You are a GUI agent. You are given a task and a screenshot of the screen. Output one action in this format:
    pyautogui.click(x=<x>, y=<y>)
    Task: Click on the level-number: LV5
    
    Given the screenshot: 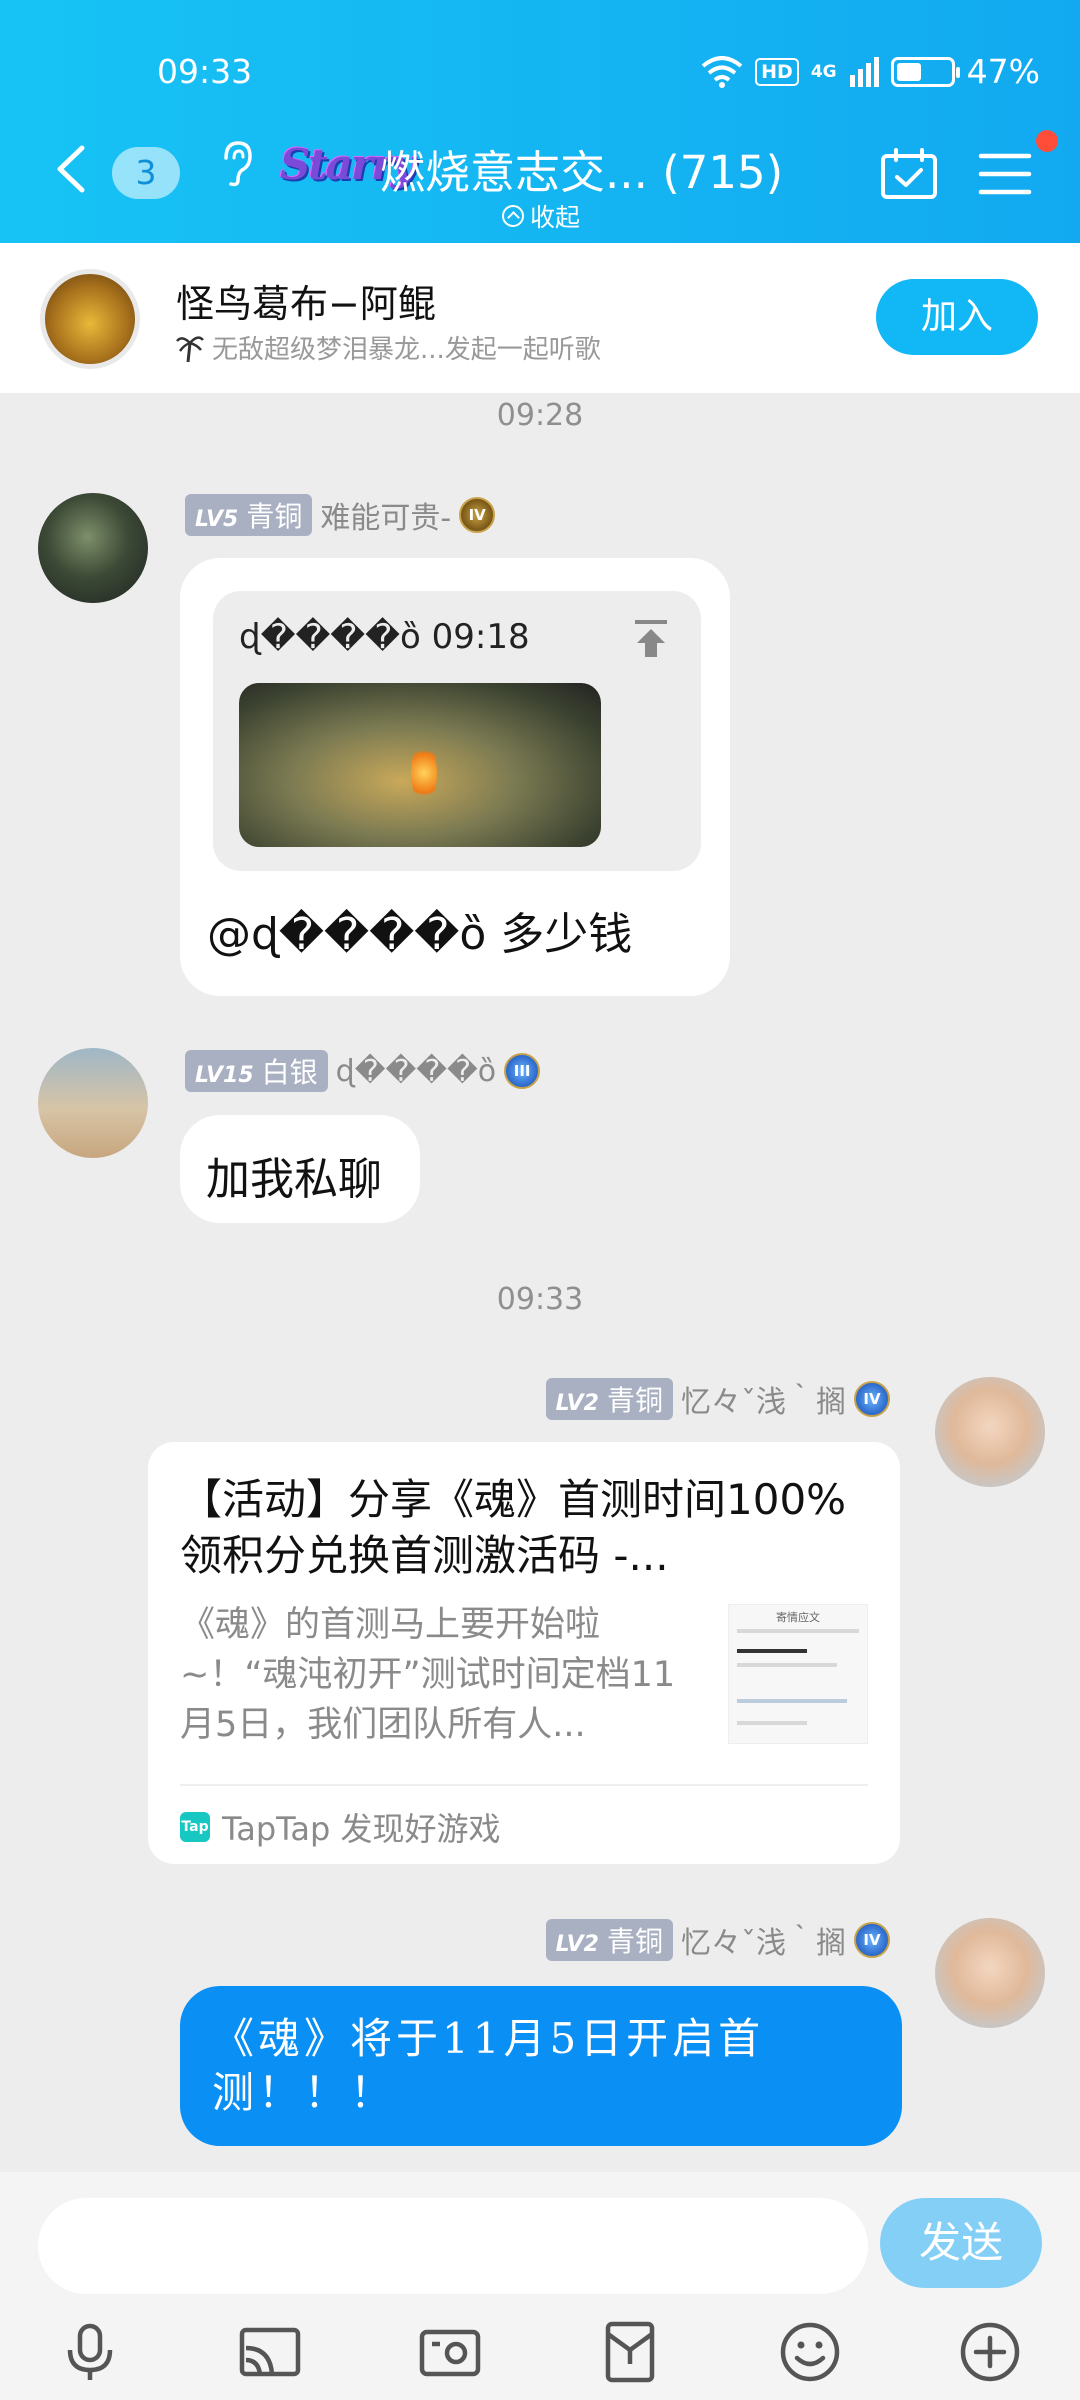 What is the action you would take?
    pyautogui.click(x=217, y=519)
    